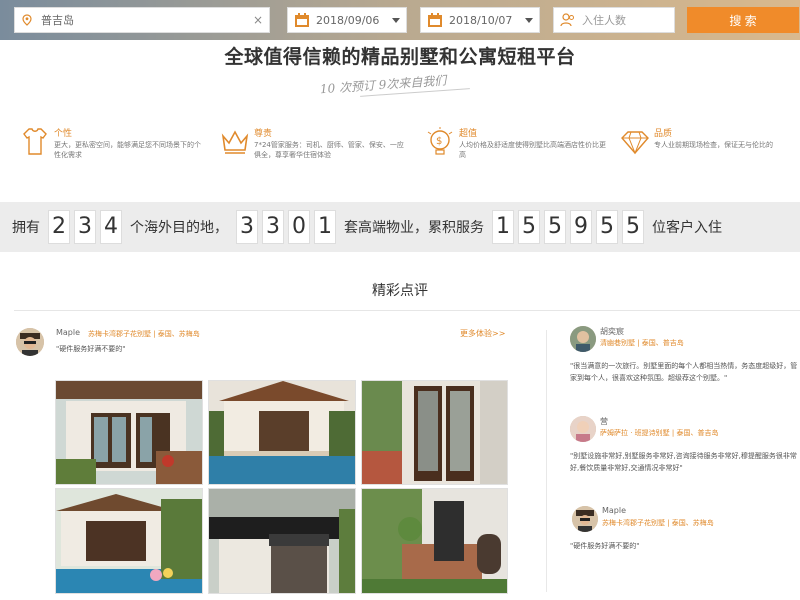  I want to click on shirt-icon, so click(35, 141).